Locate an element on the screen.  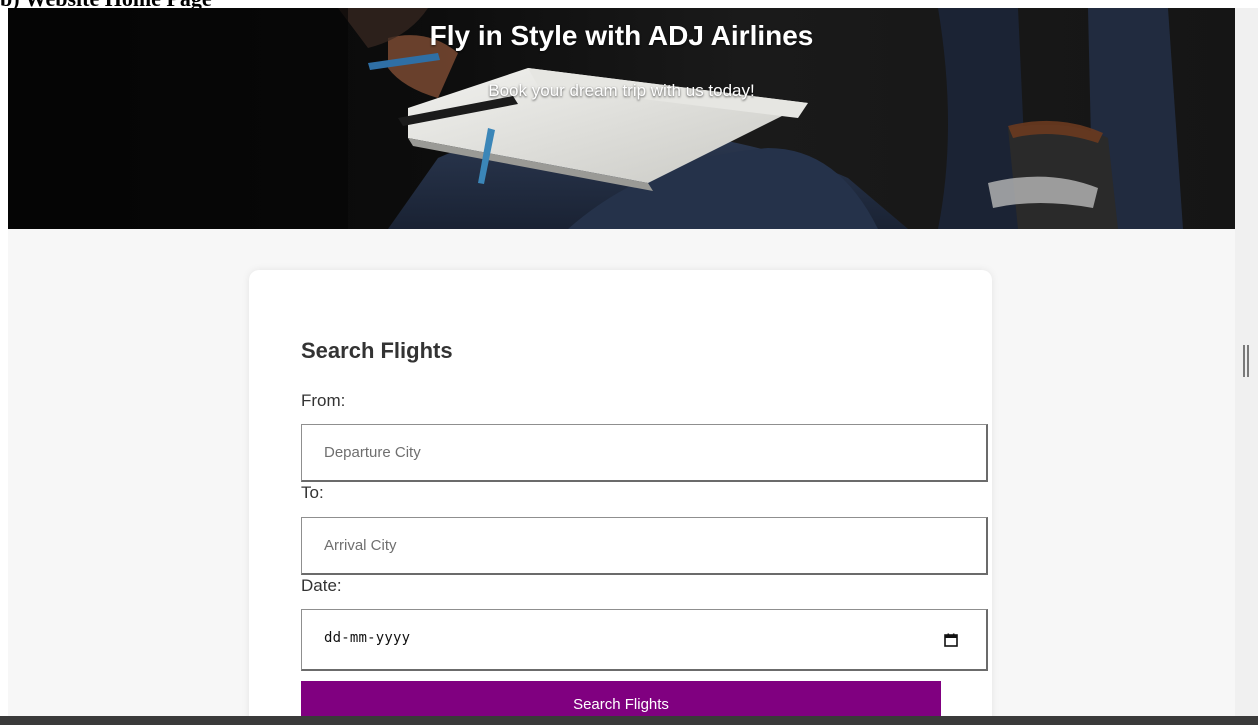
scrollbar-grip-icon is located at coordinates (1246, 361).